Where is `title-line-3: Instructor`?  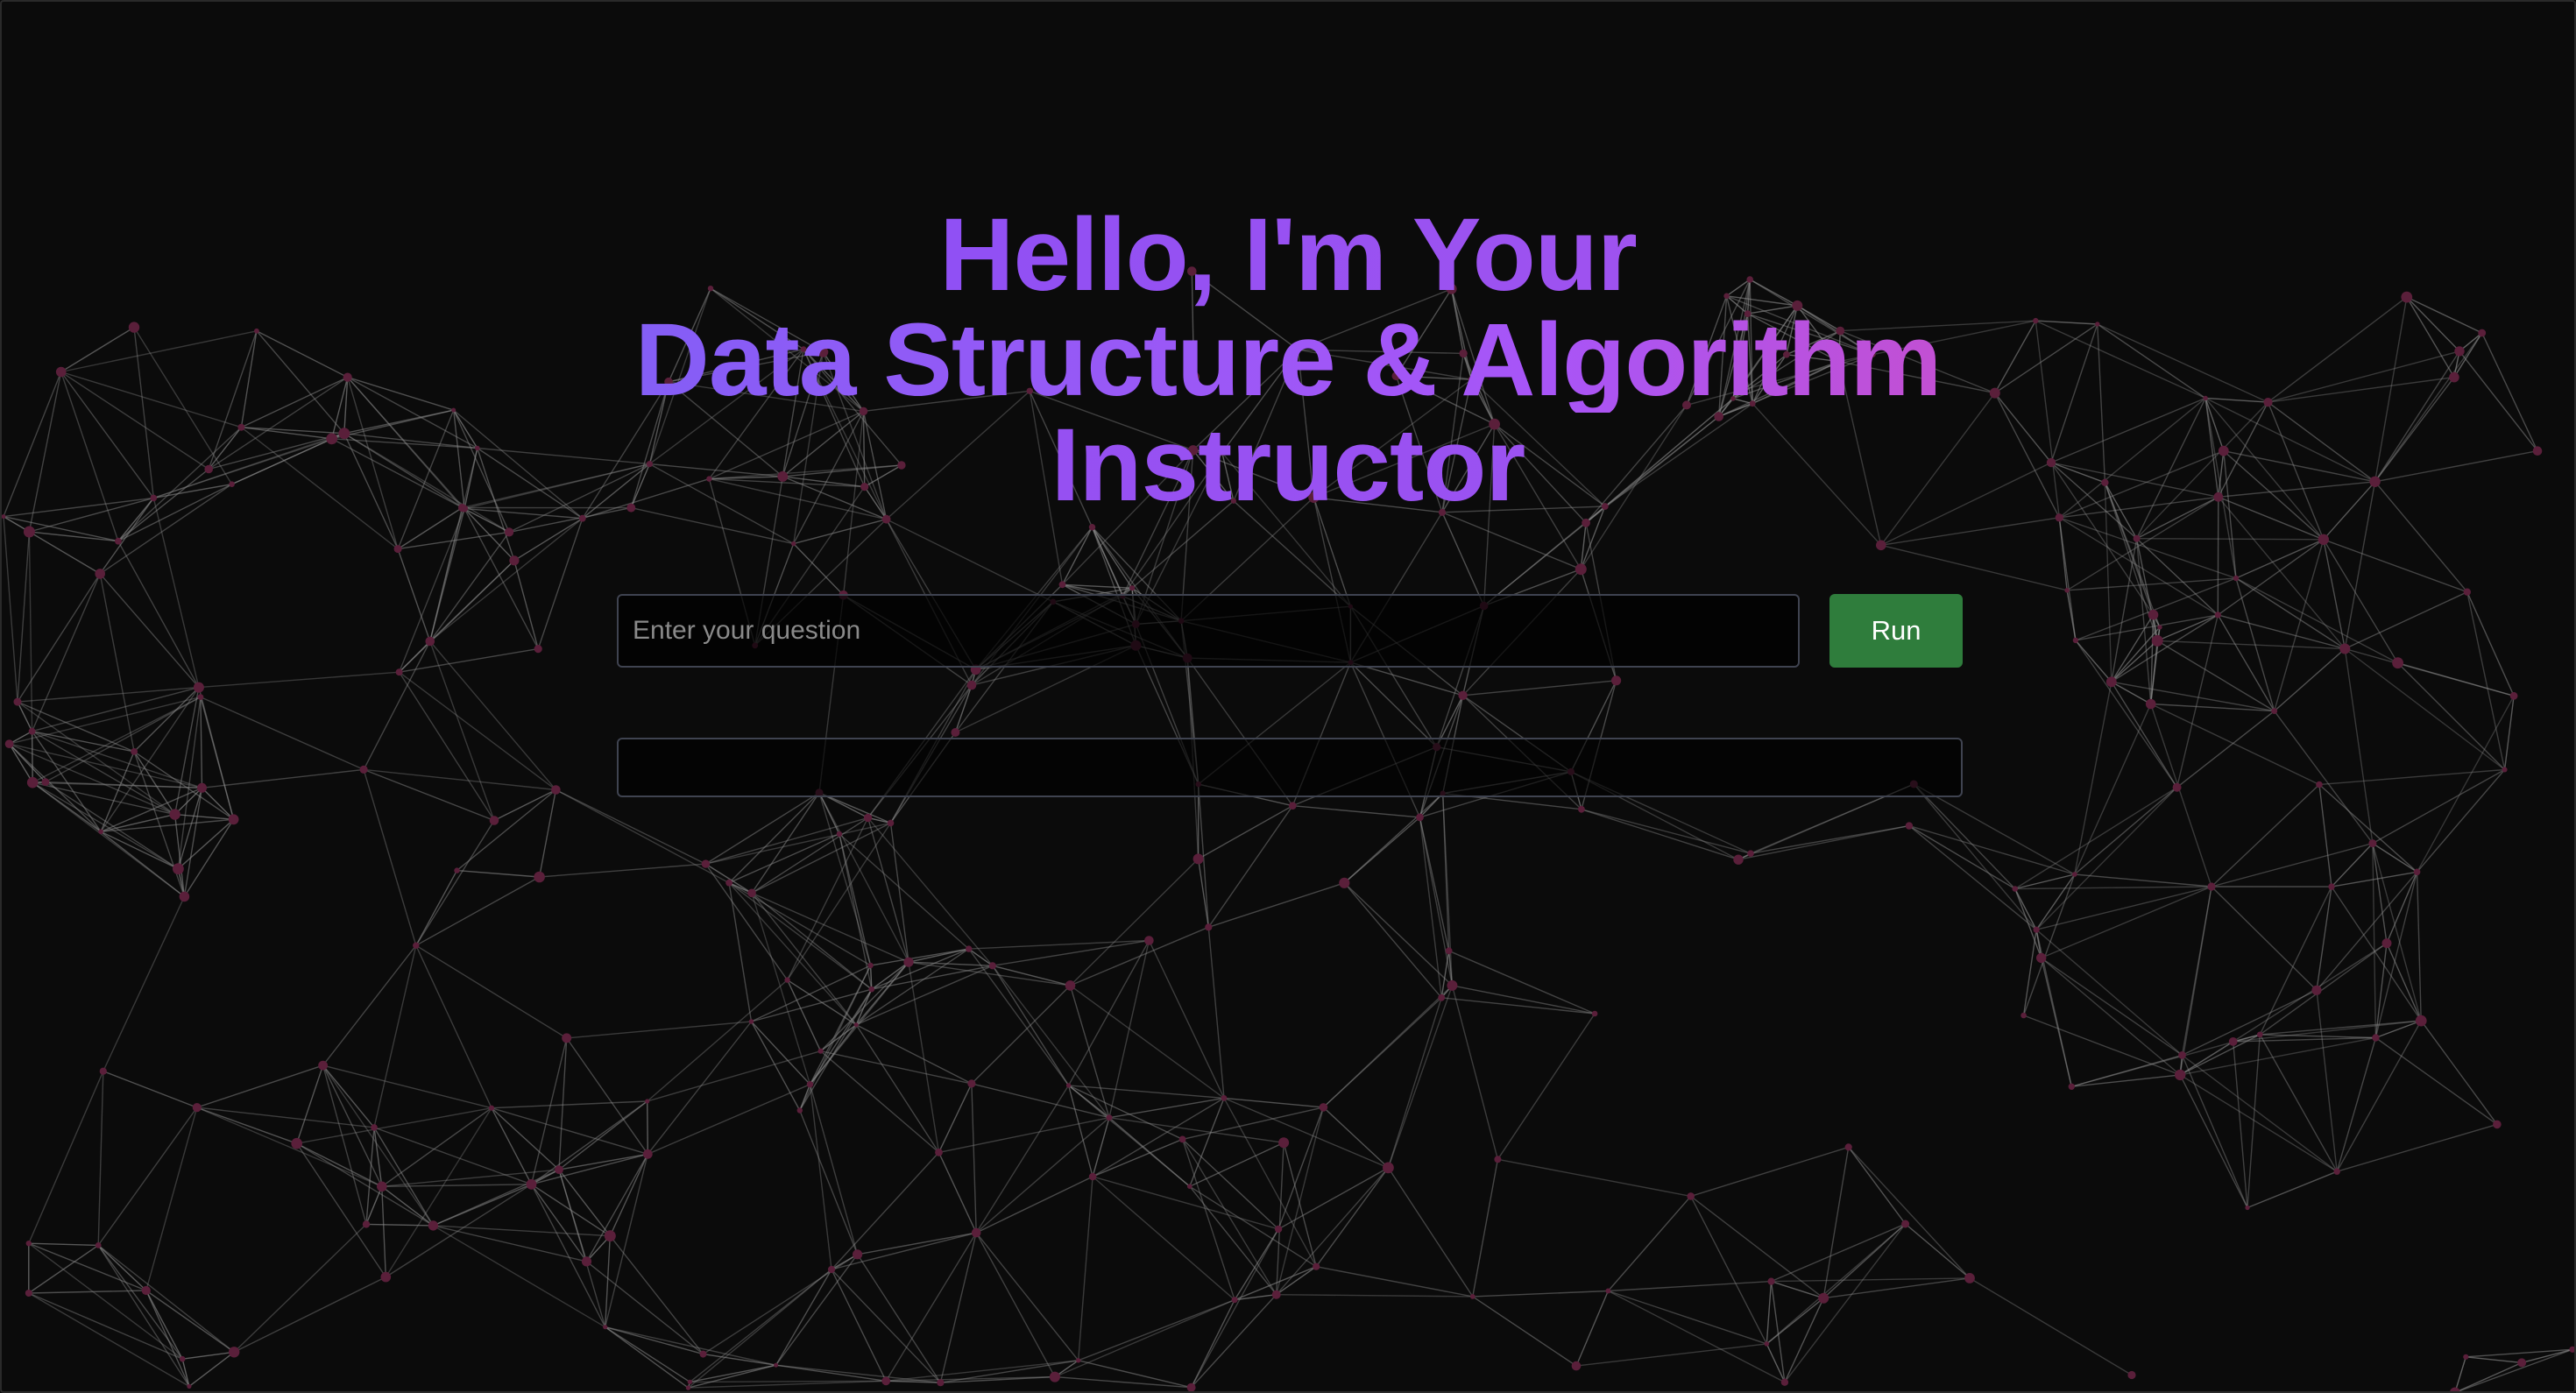
title-line-3: Instructor is located at coordinates (1288, 465).